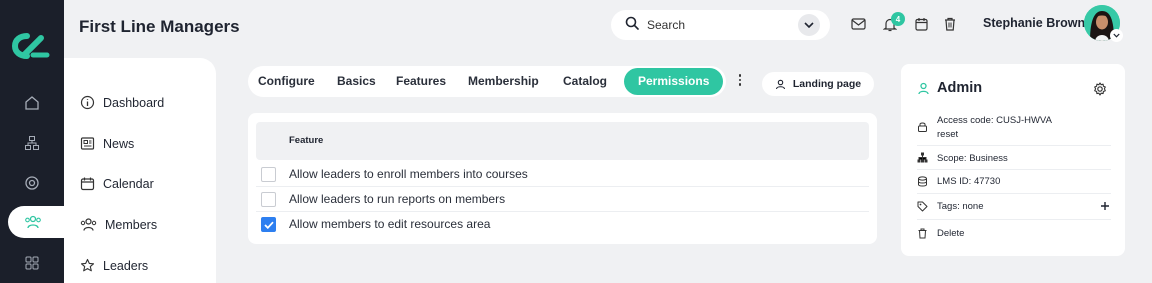 This screenshot has width=1152, height=283. What do you see at coordinates (1105, 206) in the screenshot?
I see `add-tag-icon` at bounding box center [1105, 206].